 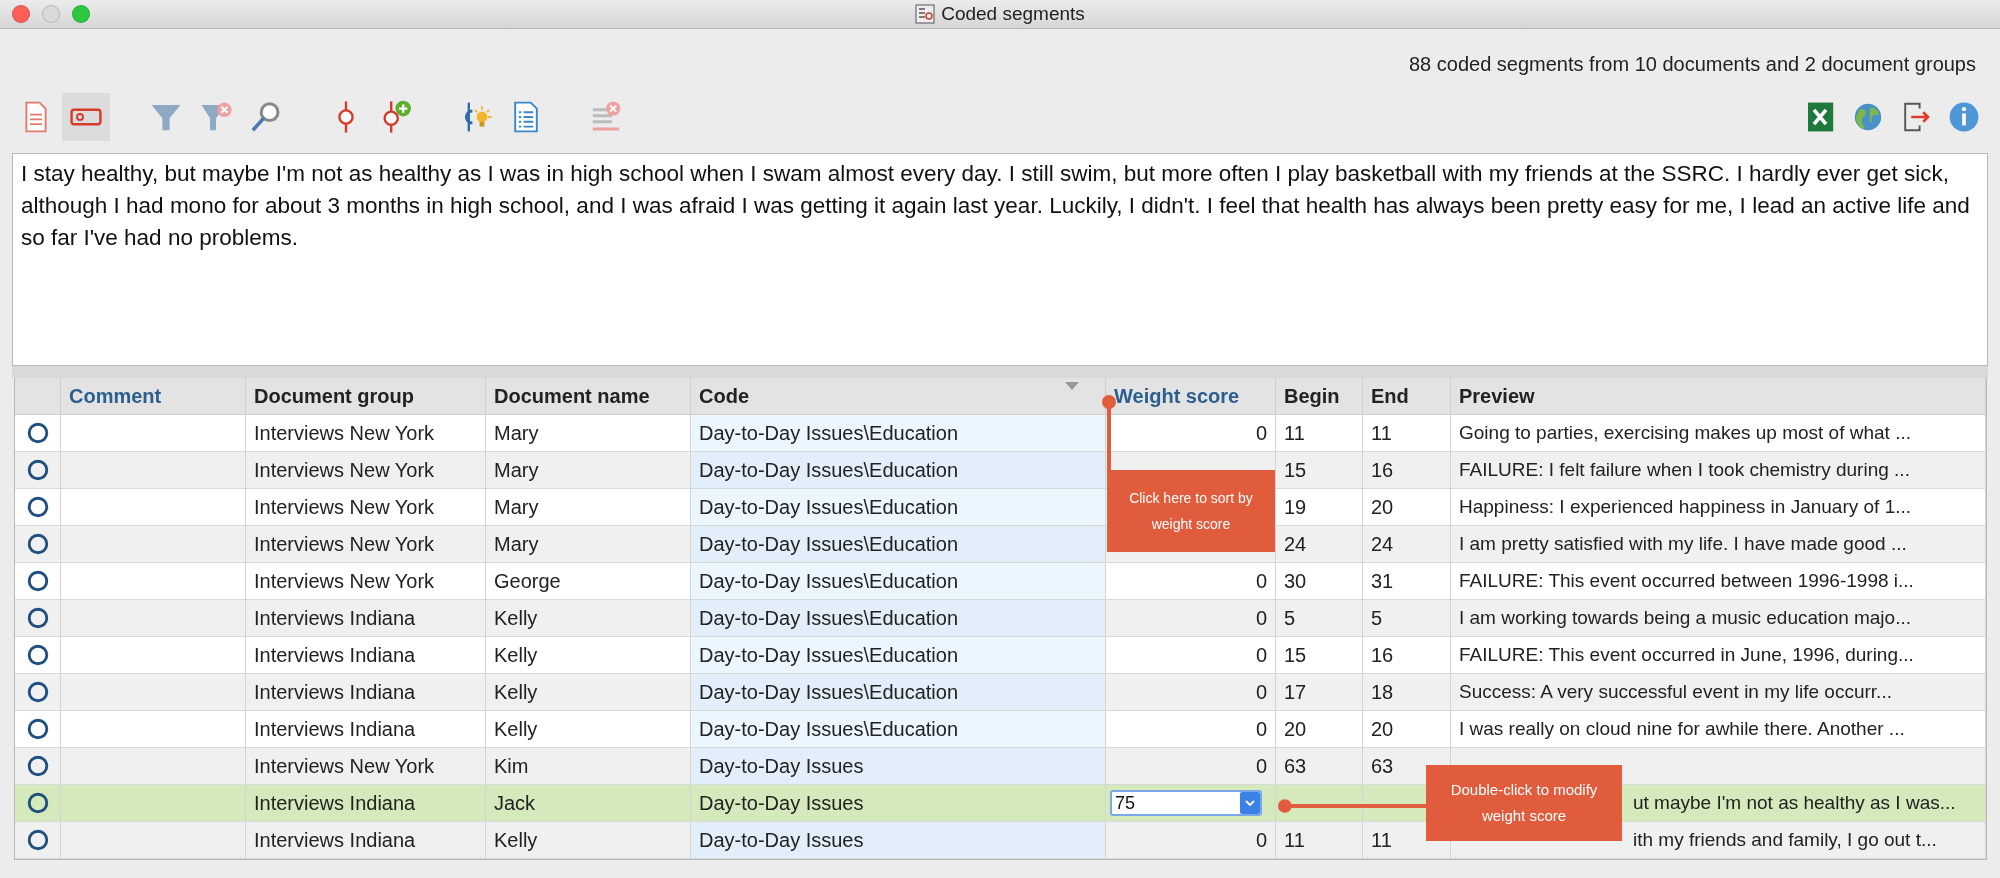 I want to click on header-cell, so click(x=38, y=396).